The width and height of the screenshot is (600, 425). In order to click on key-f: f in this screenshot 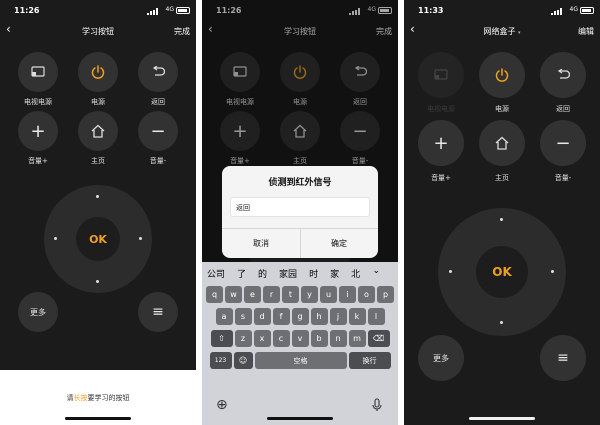, I will do `click(281, 316)`.